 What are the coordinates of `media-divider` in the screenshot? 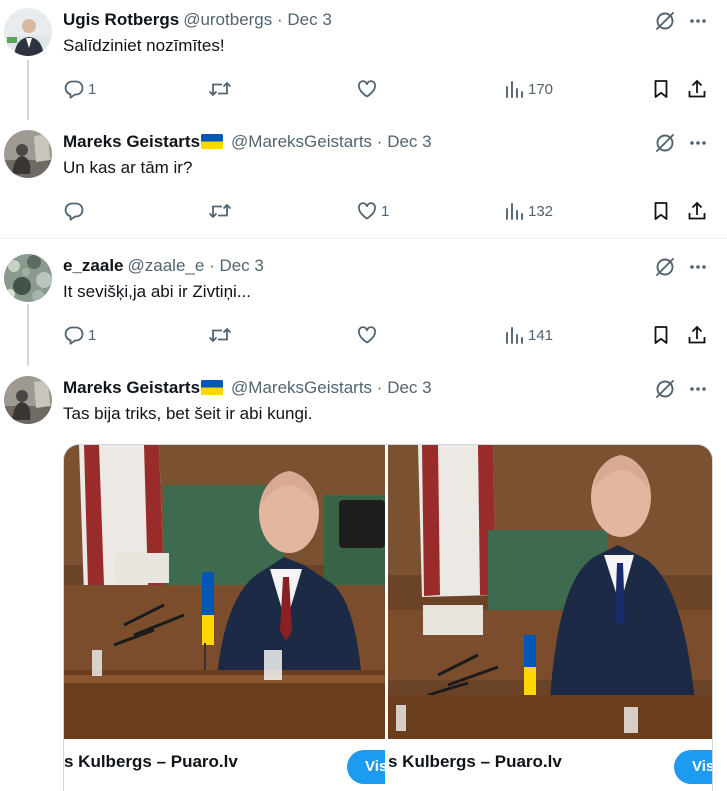 It's located at (386, 618).